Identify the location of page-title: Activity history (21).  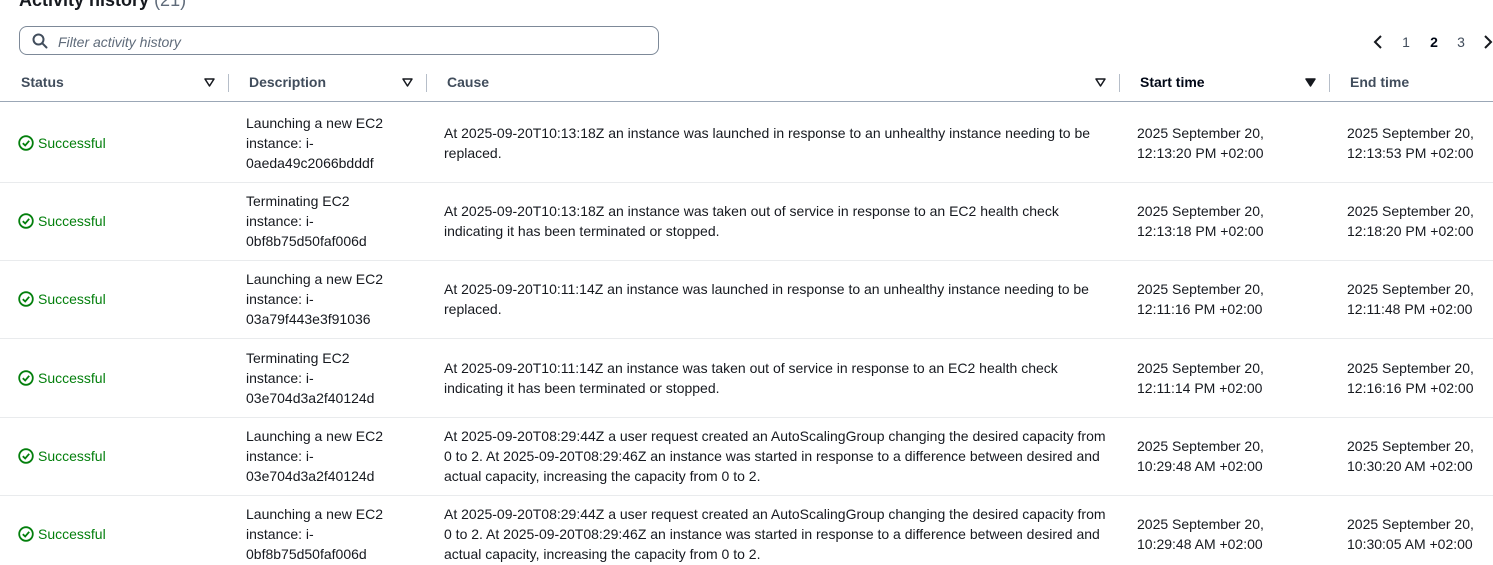
(102, 5).